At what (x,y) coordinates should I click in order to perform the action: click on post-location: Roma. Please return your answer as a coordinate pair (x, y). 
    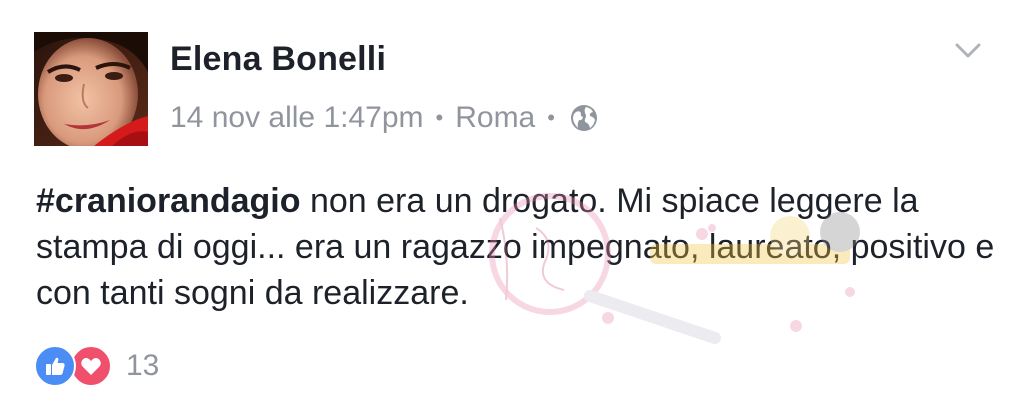
    Looking at the image, I should click on (495, 118).